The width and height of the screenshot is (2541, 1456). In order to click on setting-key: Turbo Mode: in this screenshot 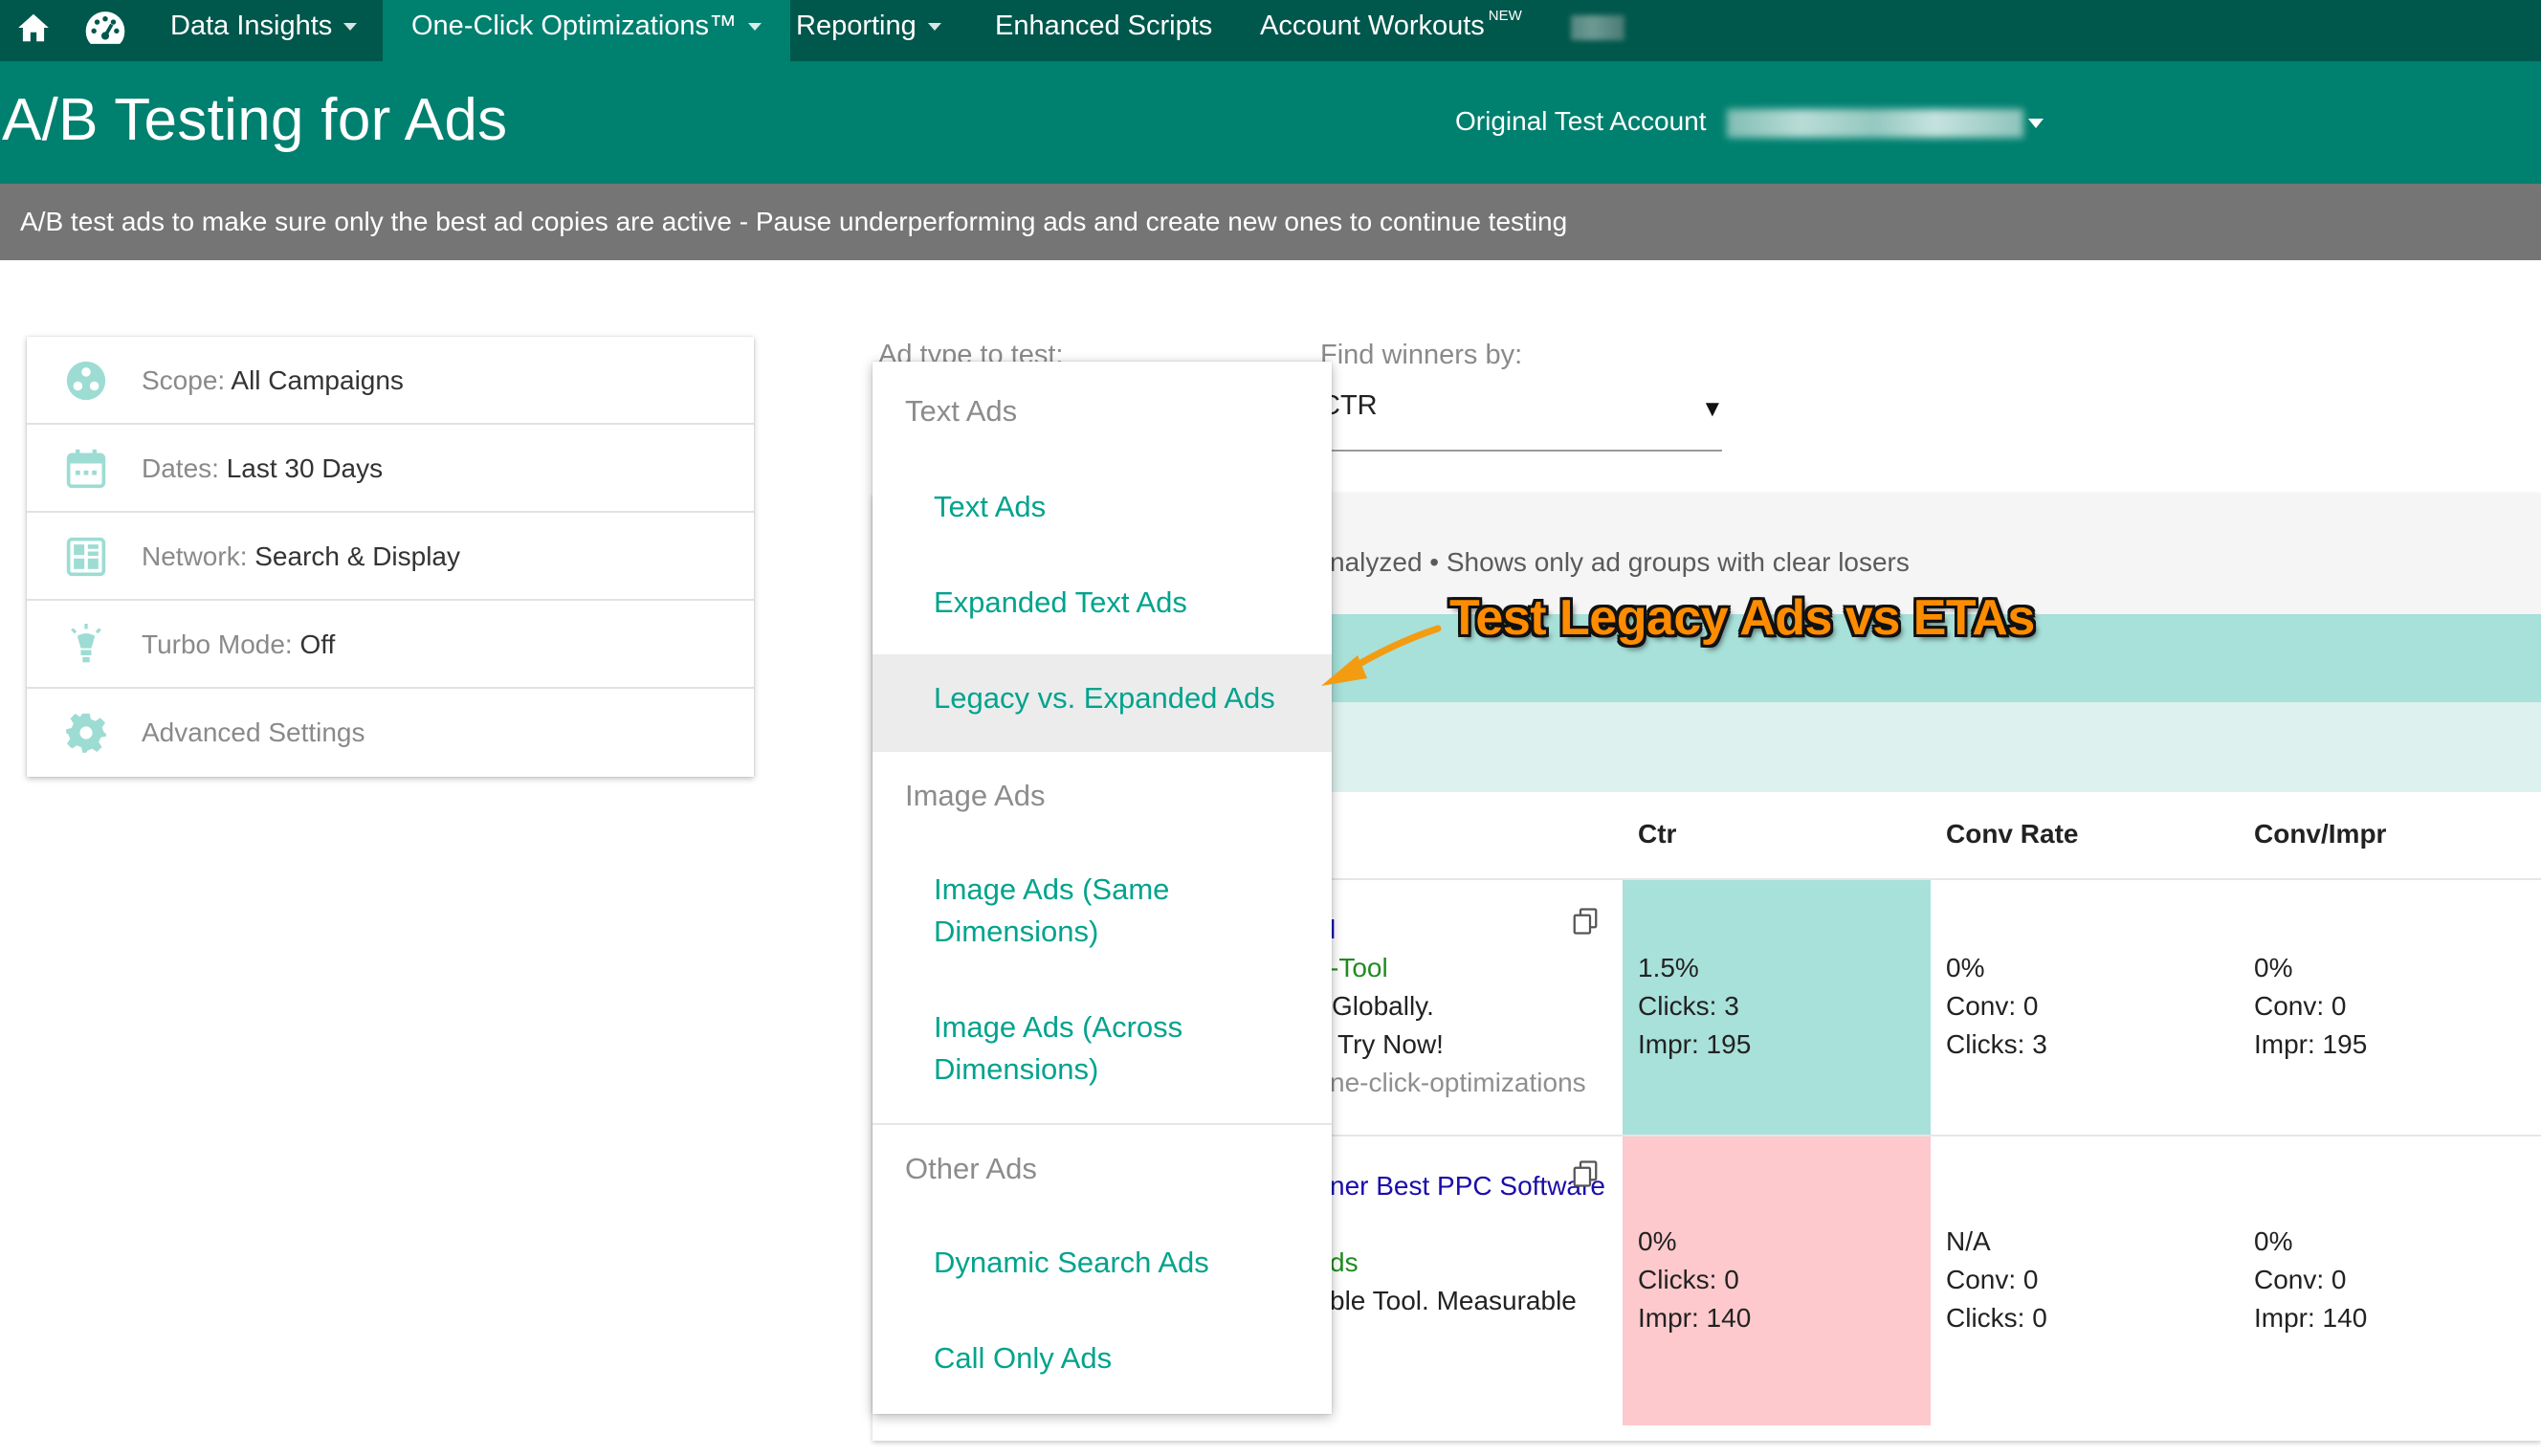, I will do `click(221, 644)`.